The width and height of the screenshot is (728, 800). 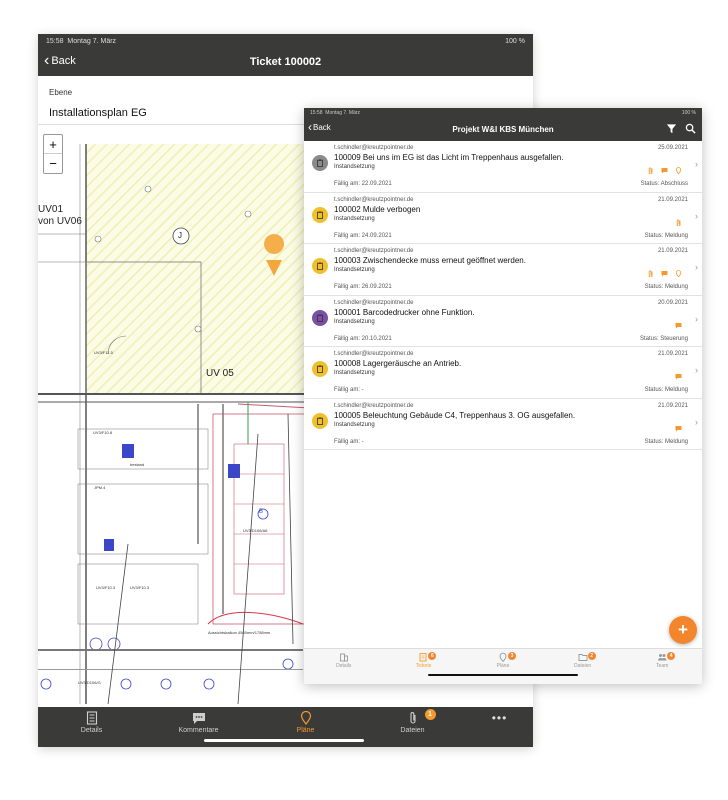 I want to click on tab-dateien: Dateien 1, so click(x=413, y=721).